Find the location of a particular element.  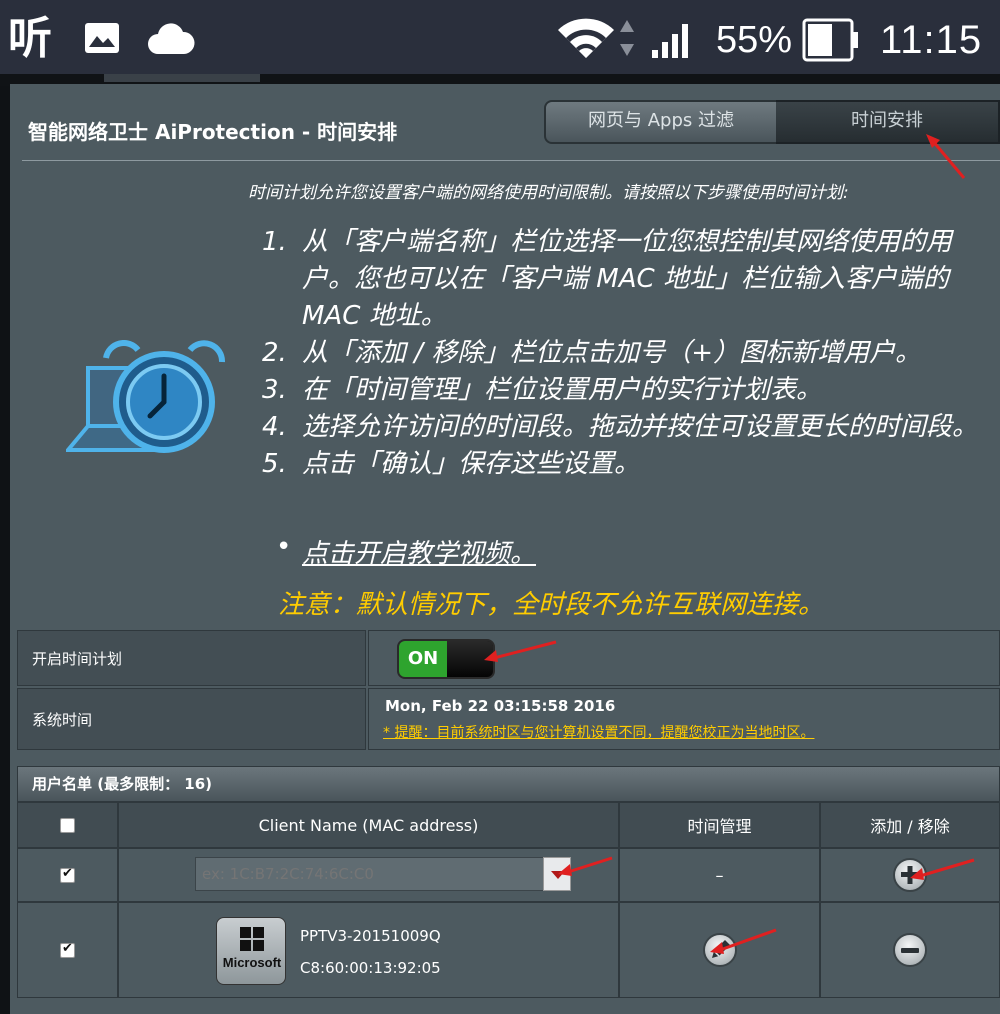

tab-time-scheduling: 时间安排 is located at coordinates (888, 122).